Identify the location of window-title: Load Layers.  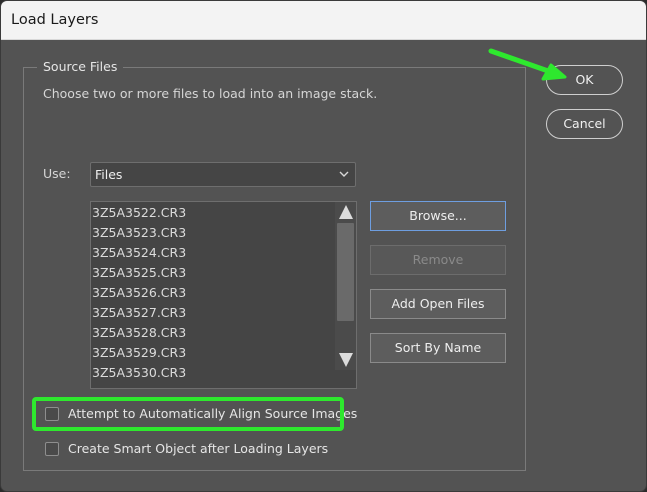
(55, 20).